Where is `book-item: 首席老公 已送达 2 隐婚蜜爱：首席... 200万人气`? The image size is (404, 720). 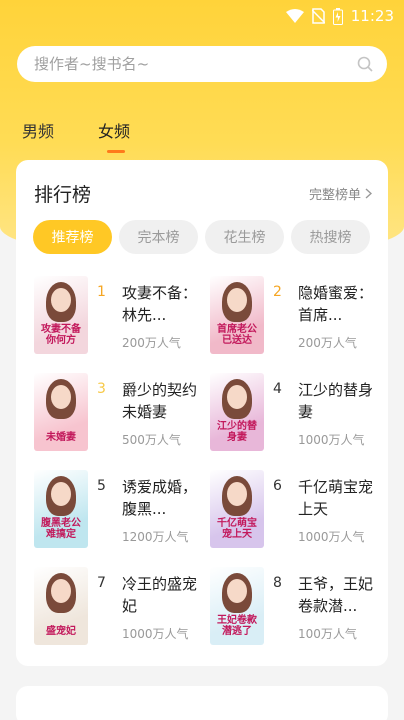 book-item: 首席老公 已送达 2 隐婚蜜爱：首席... 200万人气 is located at coordinates (297, 315).